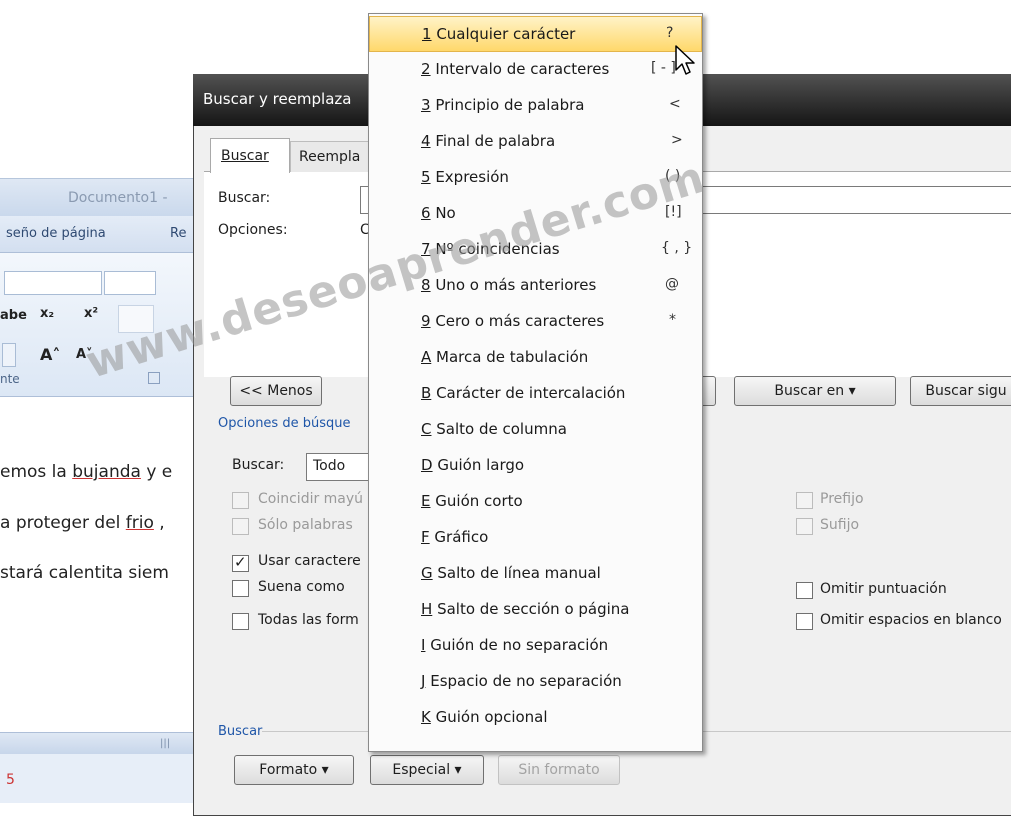 The image size is (1011, 816). Describe the element at coordinates (535, 466) in the screenshot. I see `menu-item: D Guión largo` at that location.